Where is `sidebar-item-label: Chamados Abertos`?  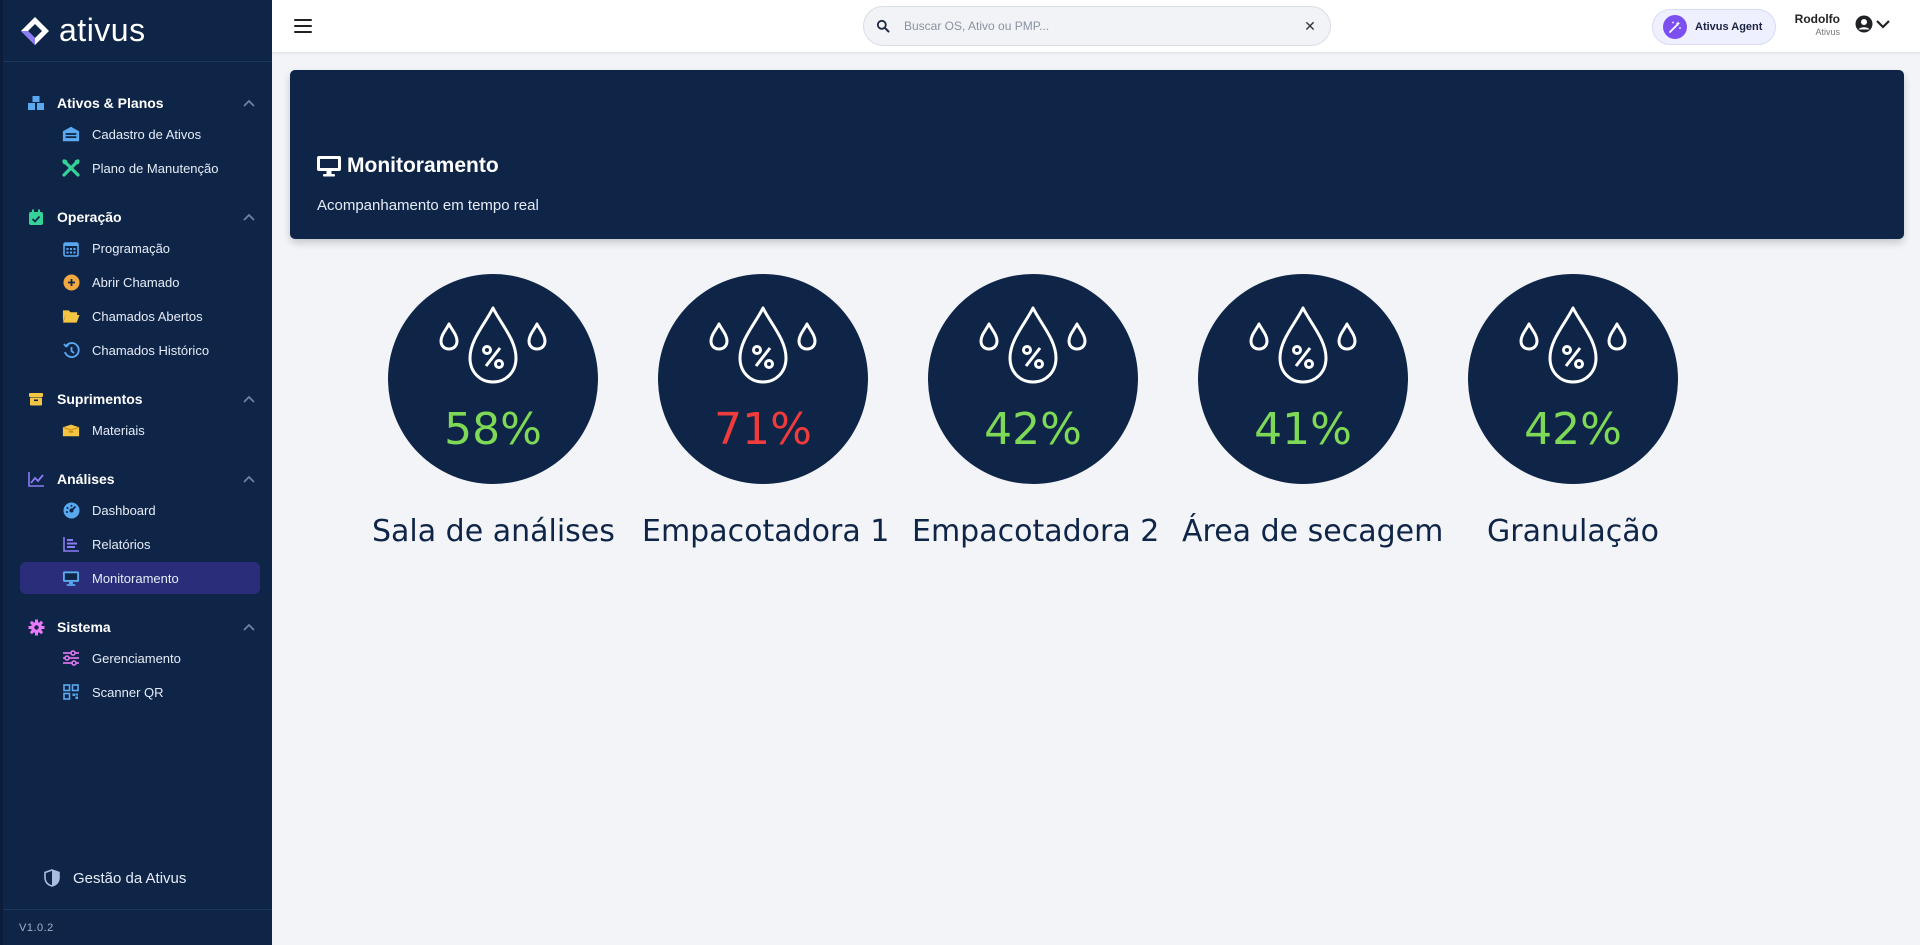 sidebar-item-label: Chamados Abertos is located at coordinates (147, 316).